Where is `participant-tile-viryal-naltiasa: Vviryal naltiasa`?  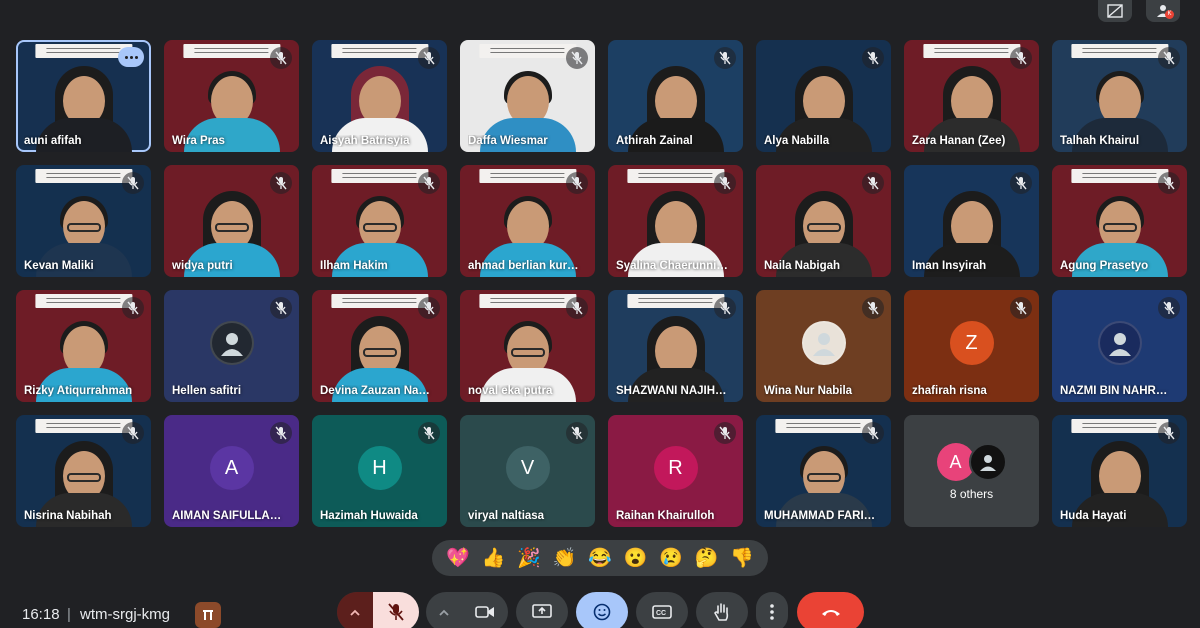 participant-tile-viryal-naltiasa: Vviryal naltiasa is located at coordinates (527, 471).